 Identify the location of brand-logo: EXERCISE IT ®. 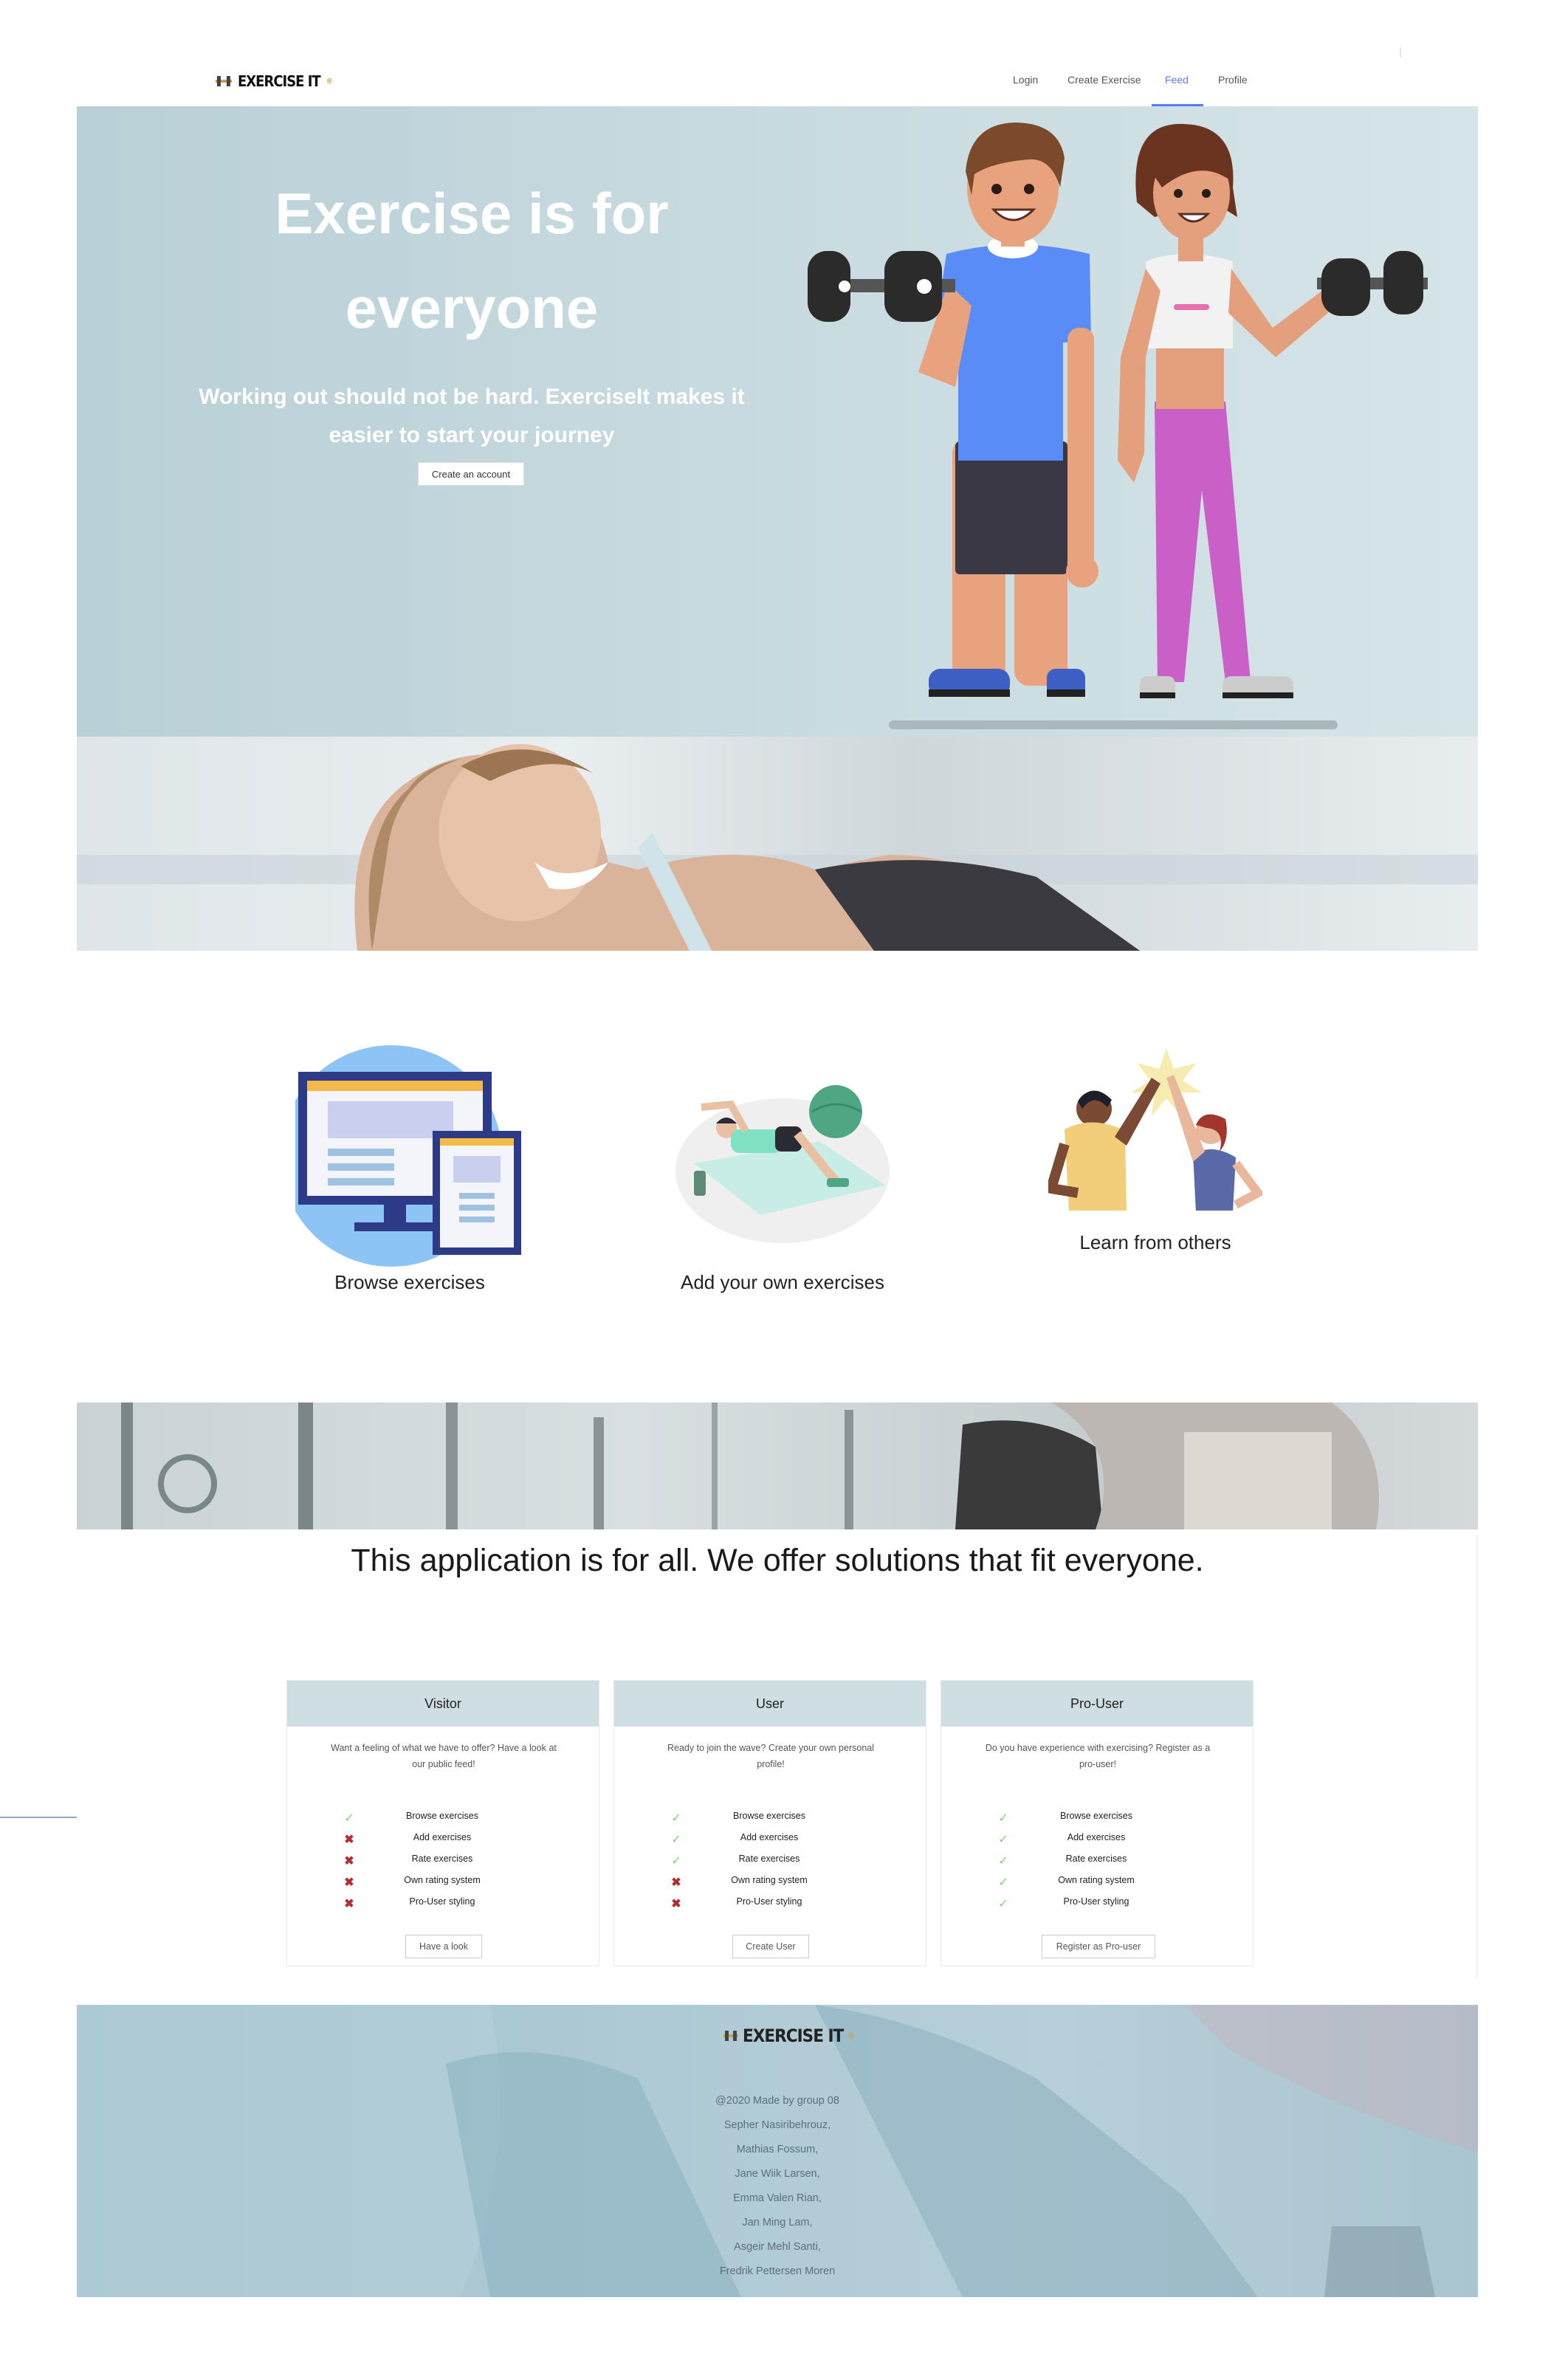
(274, 81).